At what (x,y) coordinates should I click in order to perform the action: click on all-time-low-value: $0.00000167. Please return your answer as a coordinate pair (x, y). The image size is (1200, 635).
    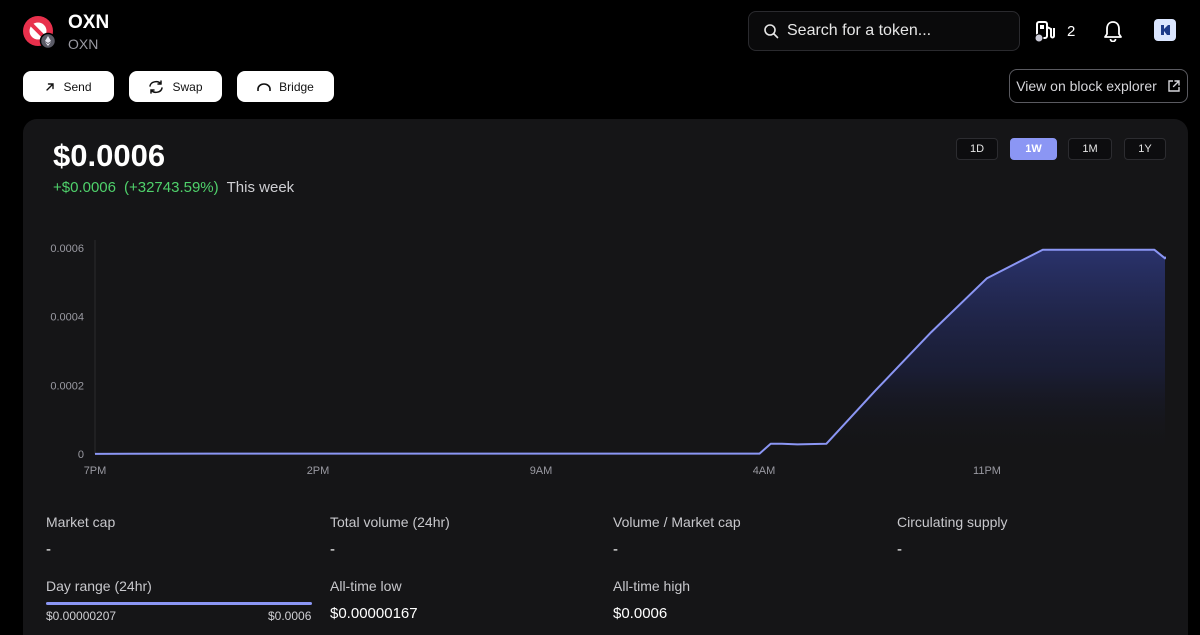
    Looking at the image, I should click on (374, 613).